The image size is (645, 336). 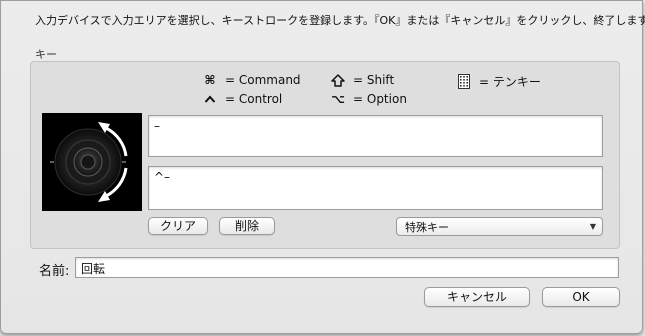 What do you see at coordinates (375, 188) in the screenshot?
I see `keystroke-field-bottom: ^–` at bounding box center [375, 188].